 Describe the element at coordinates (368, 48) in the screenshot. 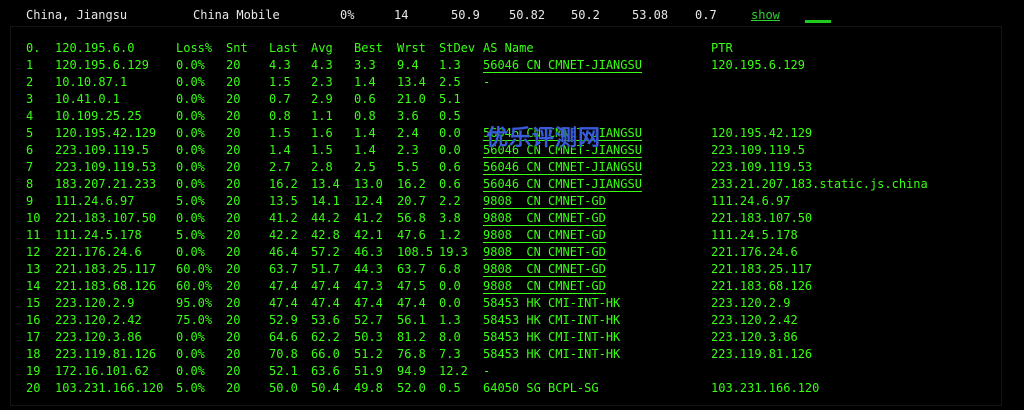

I see `header-best: Best` at that location.